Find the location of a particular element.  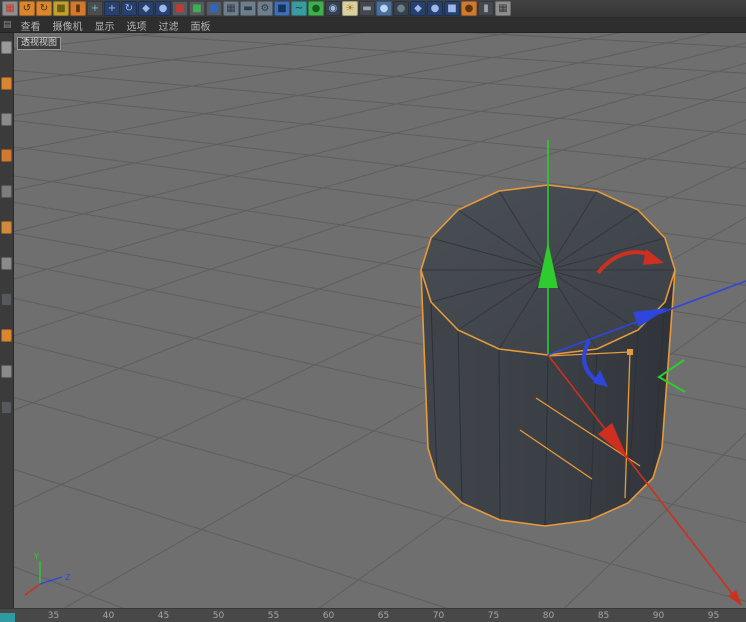

y-axis-lock-icon: ■ is located at coordinates (197, 8).